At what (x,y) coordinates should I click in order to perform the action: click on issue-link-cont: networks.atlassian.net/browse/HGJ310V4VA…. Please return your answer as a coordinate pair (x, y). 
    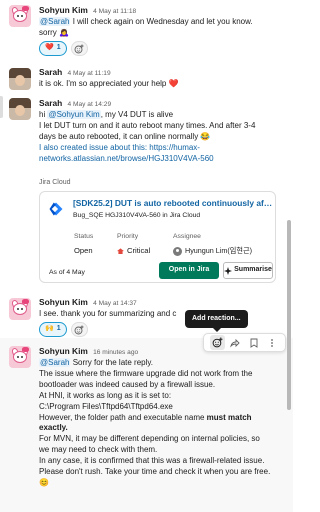
    Looking at the image, I should click on (126, 158).